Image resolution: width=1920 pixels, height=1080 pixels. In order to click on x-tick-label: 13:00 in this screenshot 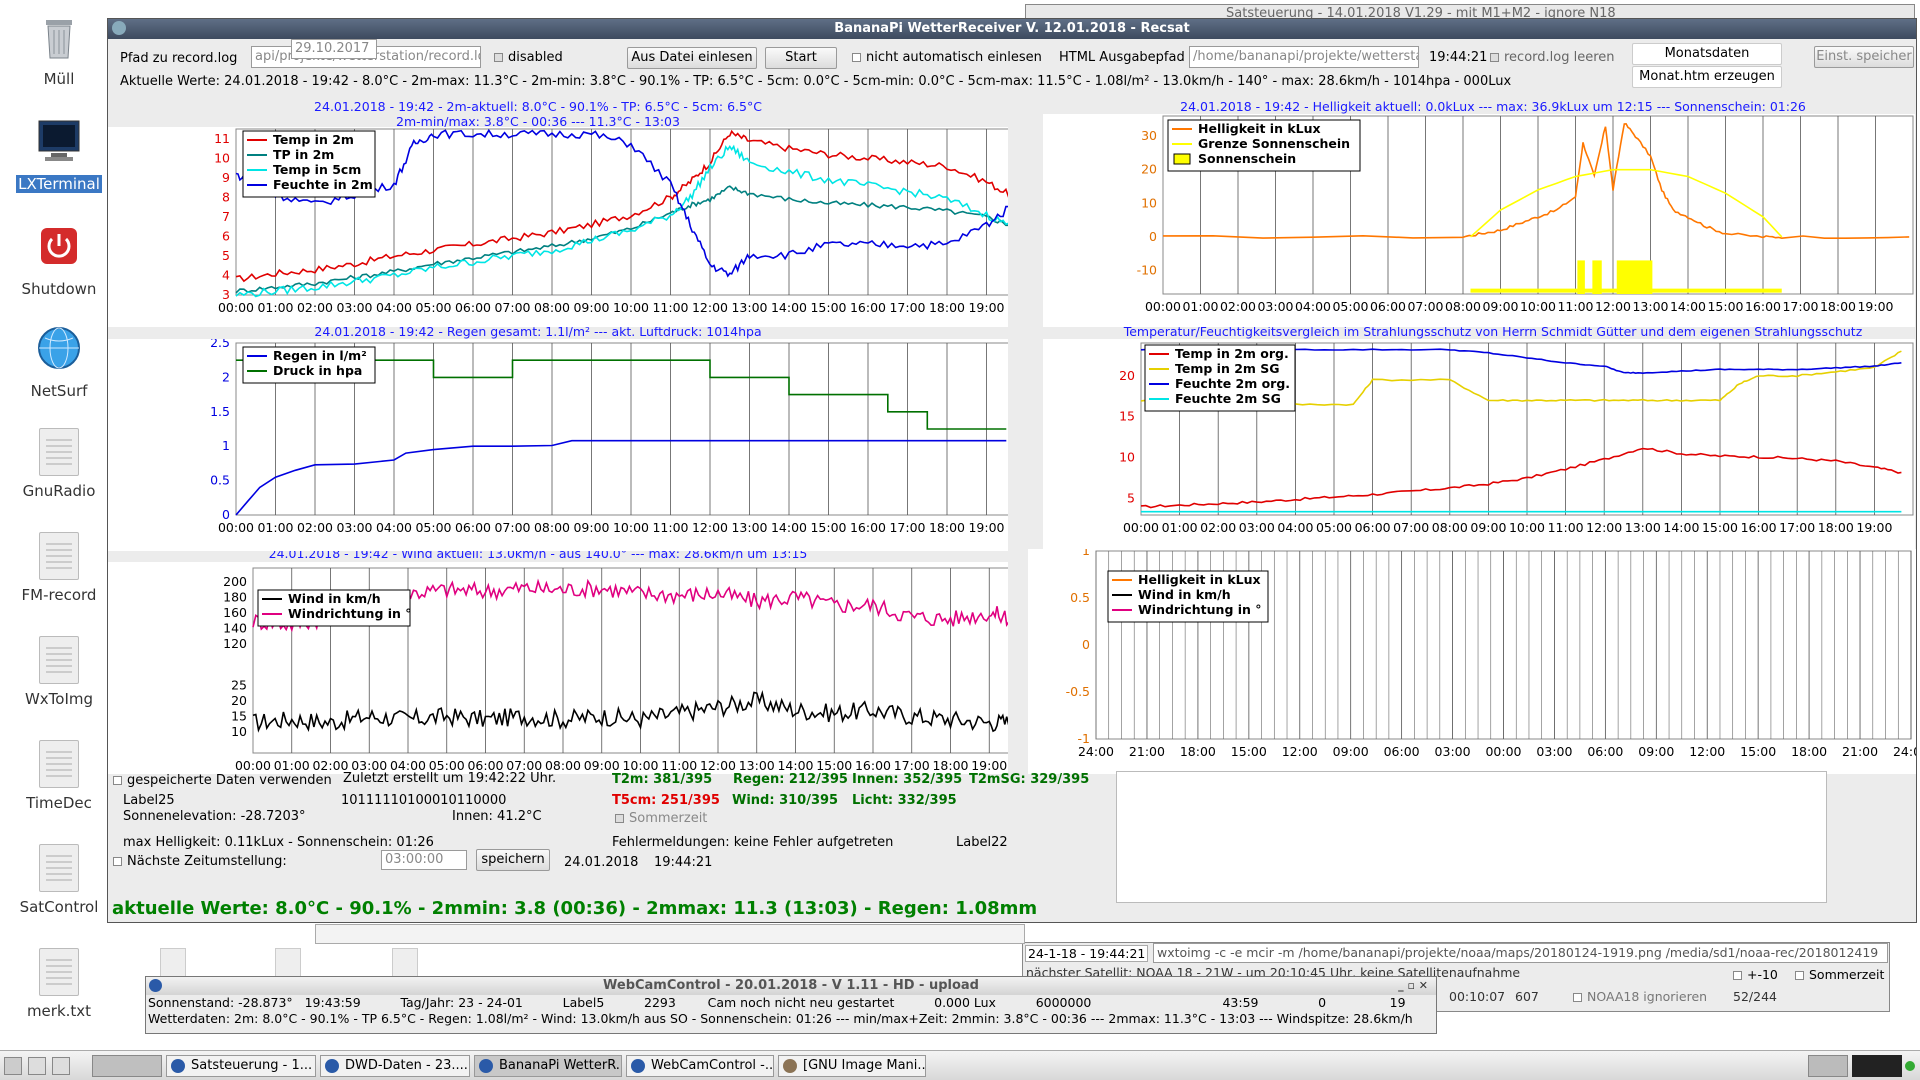, I will do `click(749, 527)`.